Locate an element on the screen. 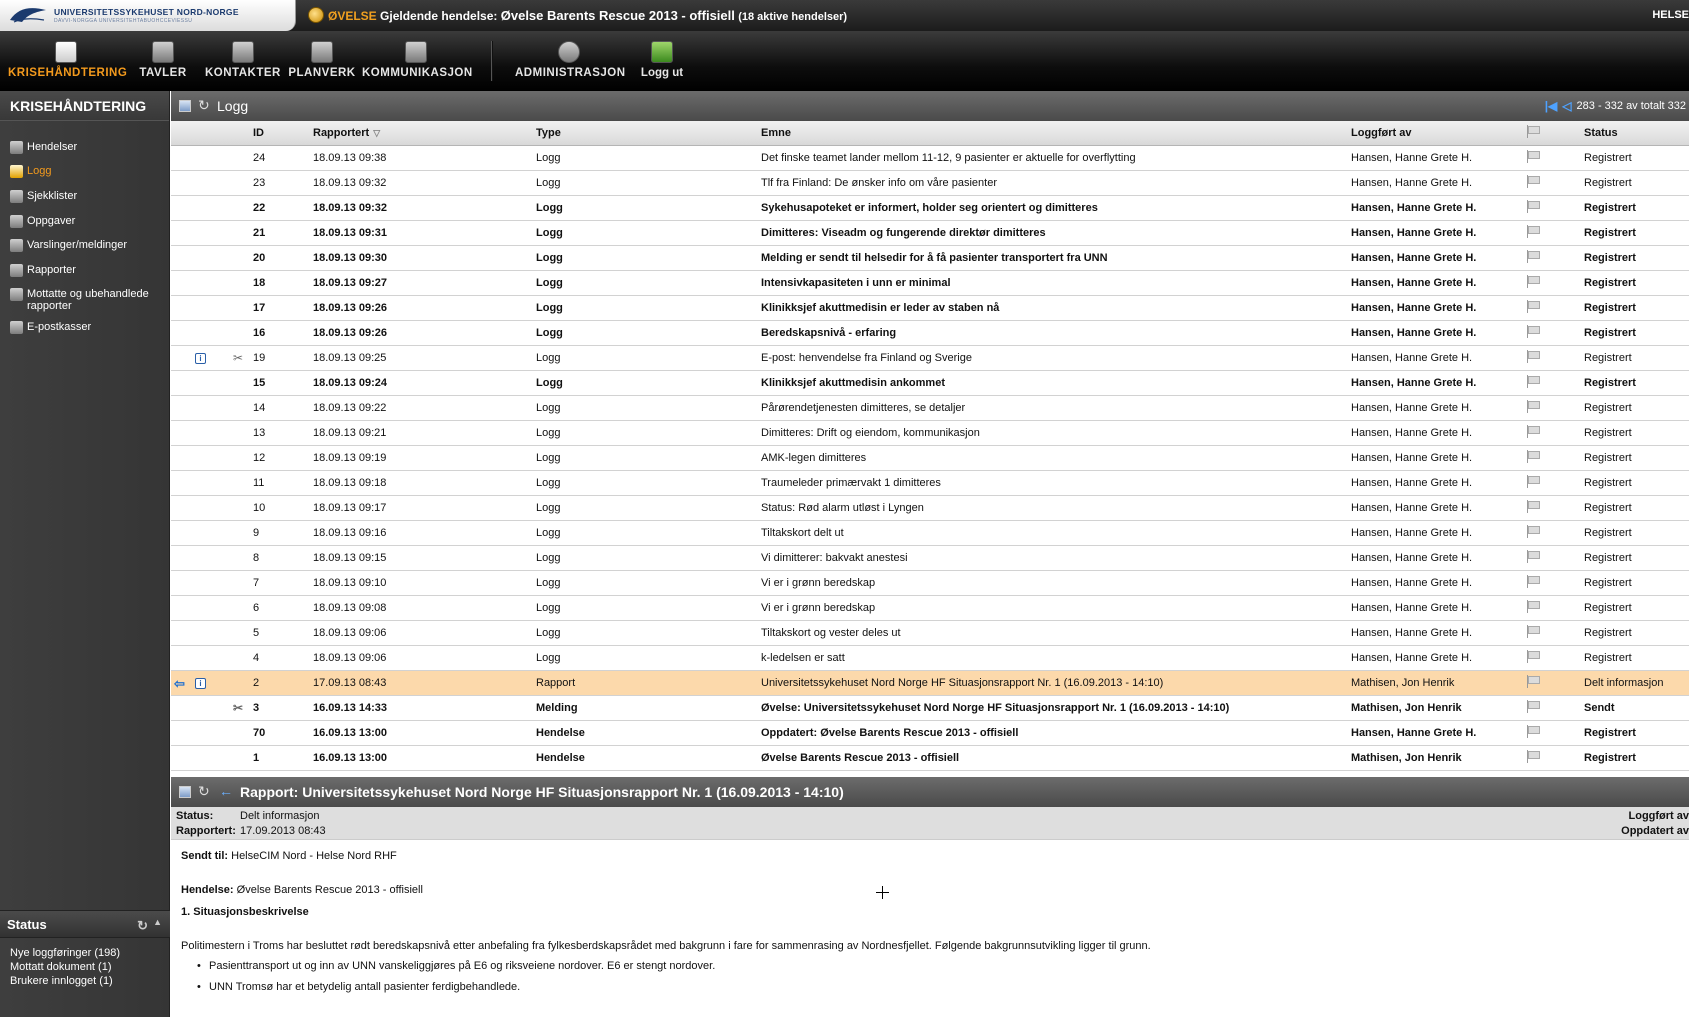 The height and width of the screenshot is (1017, 1689). sidebar-item-varslinger: Varslinger/meldinger is located at coordinates (87, 245).